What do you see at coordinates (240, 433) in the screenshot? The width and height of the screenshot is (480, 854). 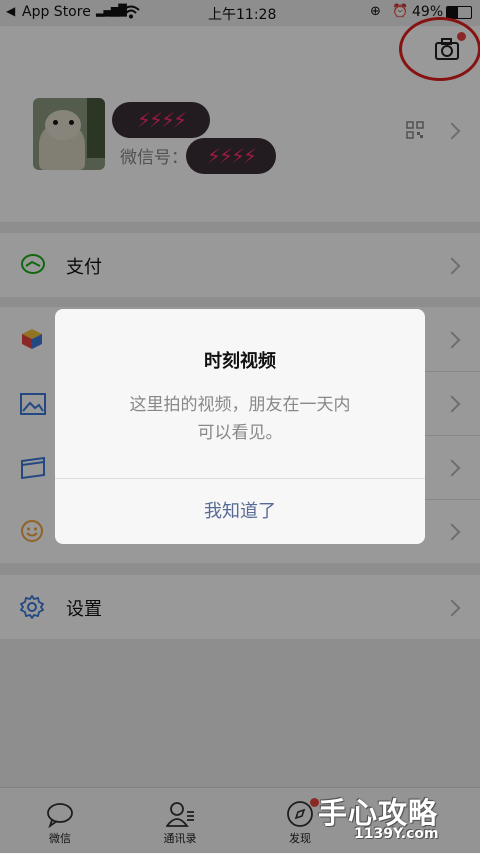 I see `dialog-message-line2: 可以看见。` at bounding box center [240, 433].